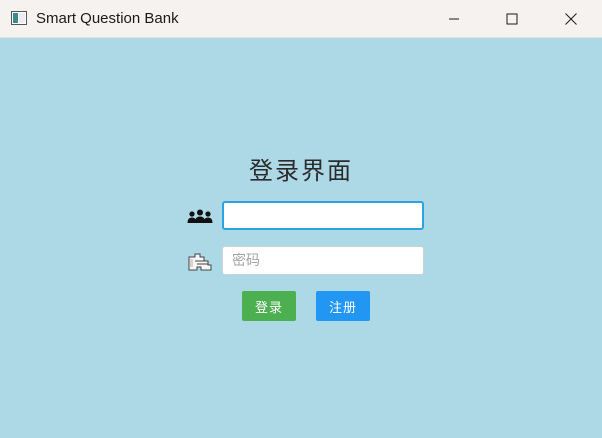 Image resolution: width=602 pixels, height=438 pixels. Describe the element at coordinates (323, 260) in the screenshot. I see `password-input` at that location.